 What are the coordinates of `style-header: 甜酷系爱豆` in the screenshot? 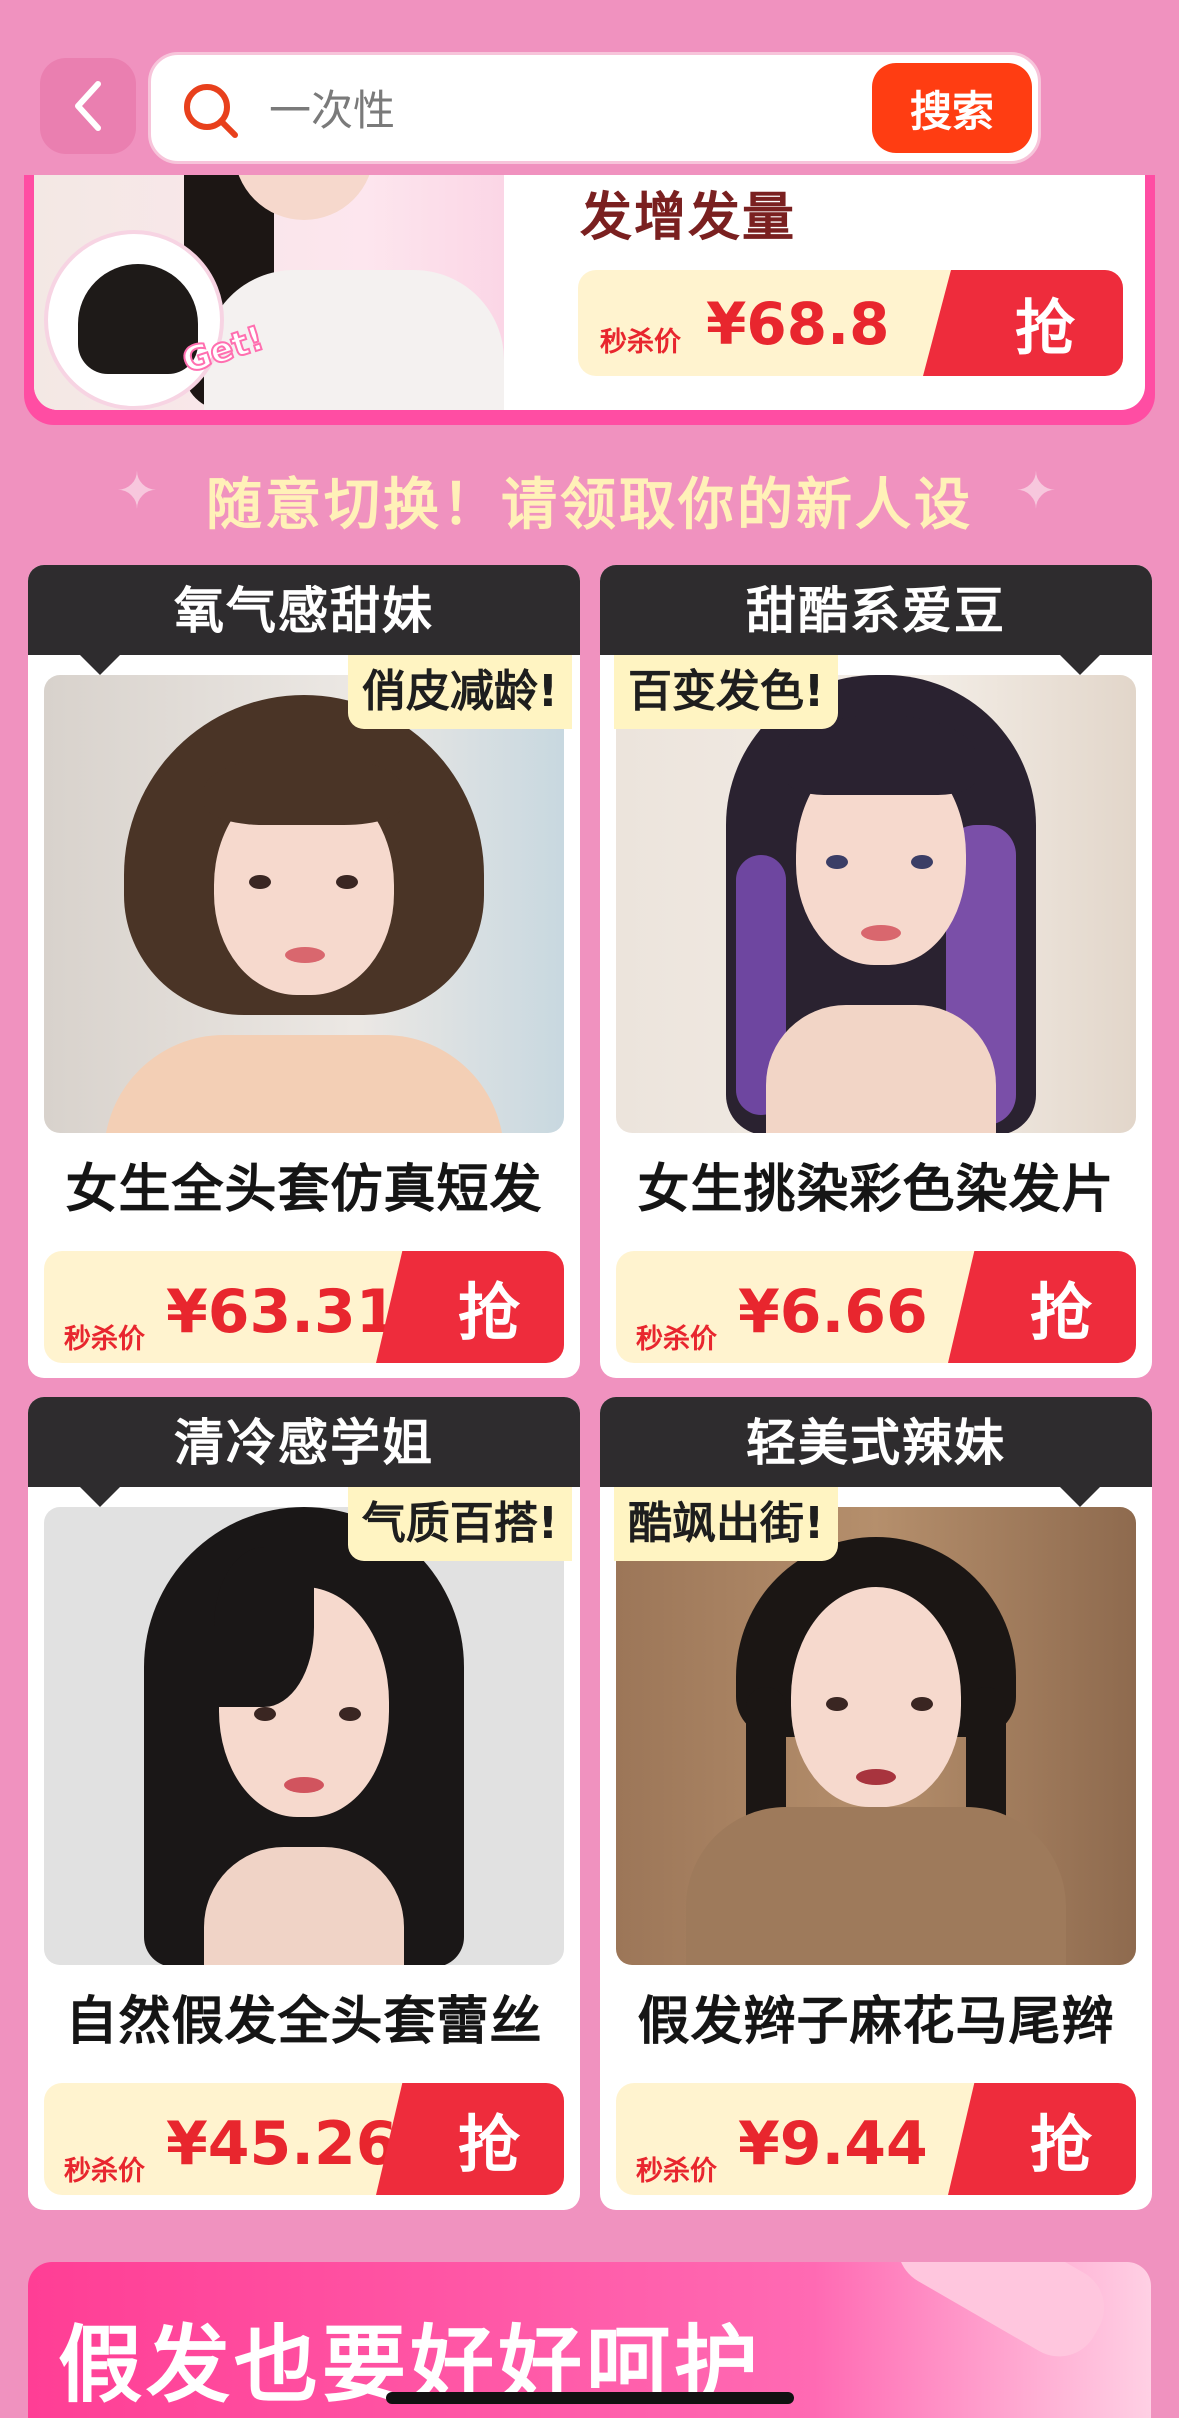 It's located at (876, 610).